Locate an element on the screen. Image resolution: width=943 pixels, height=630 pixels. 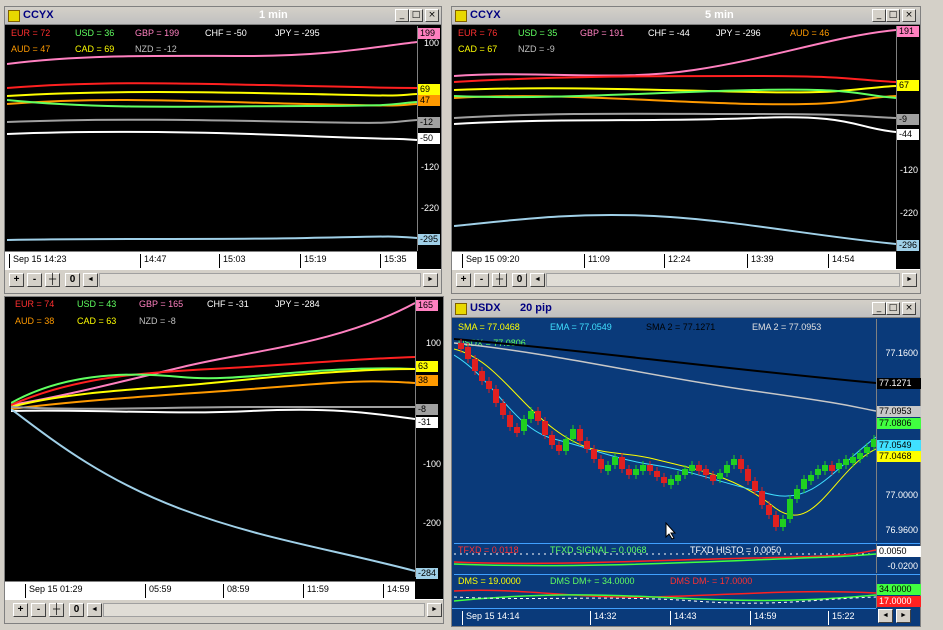
window-title-bar: CCYX 1 min _ □ × is located at coordinates (223, 16).